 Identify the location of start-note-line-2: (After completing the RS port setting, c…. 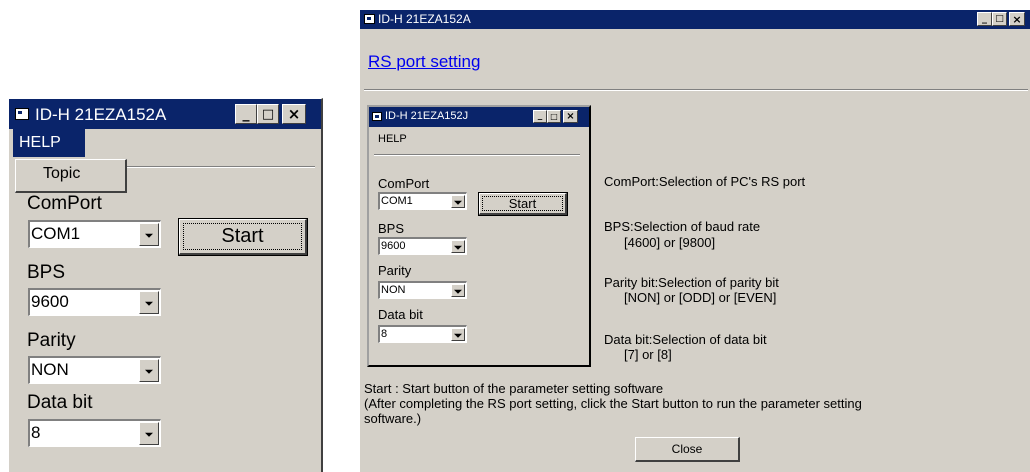
(613, 403).